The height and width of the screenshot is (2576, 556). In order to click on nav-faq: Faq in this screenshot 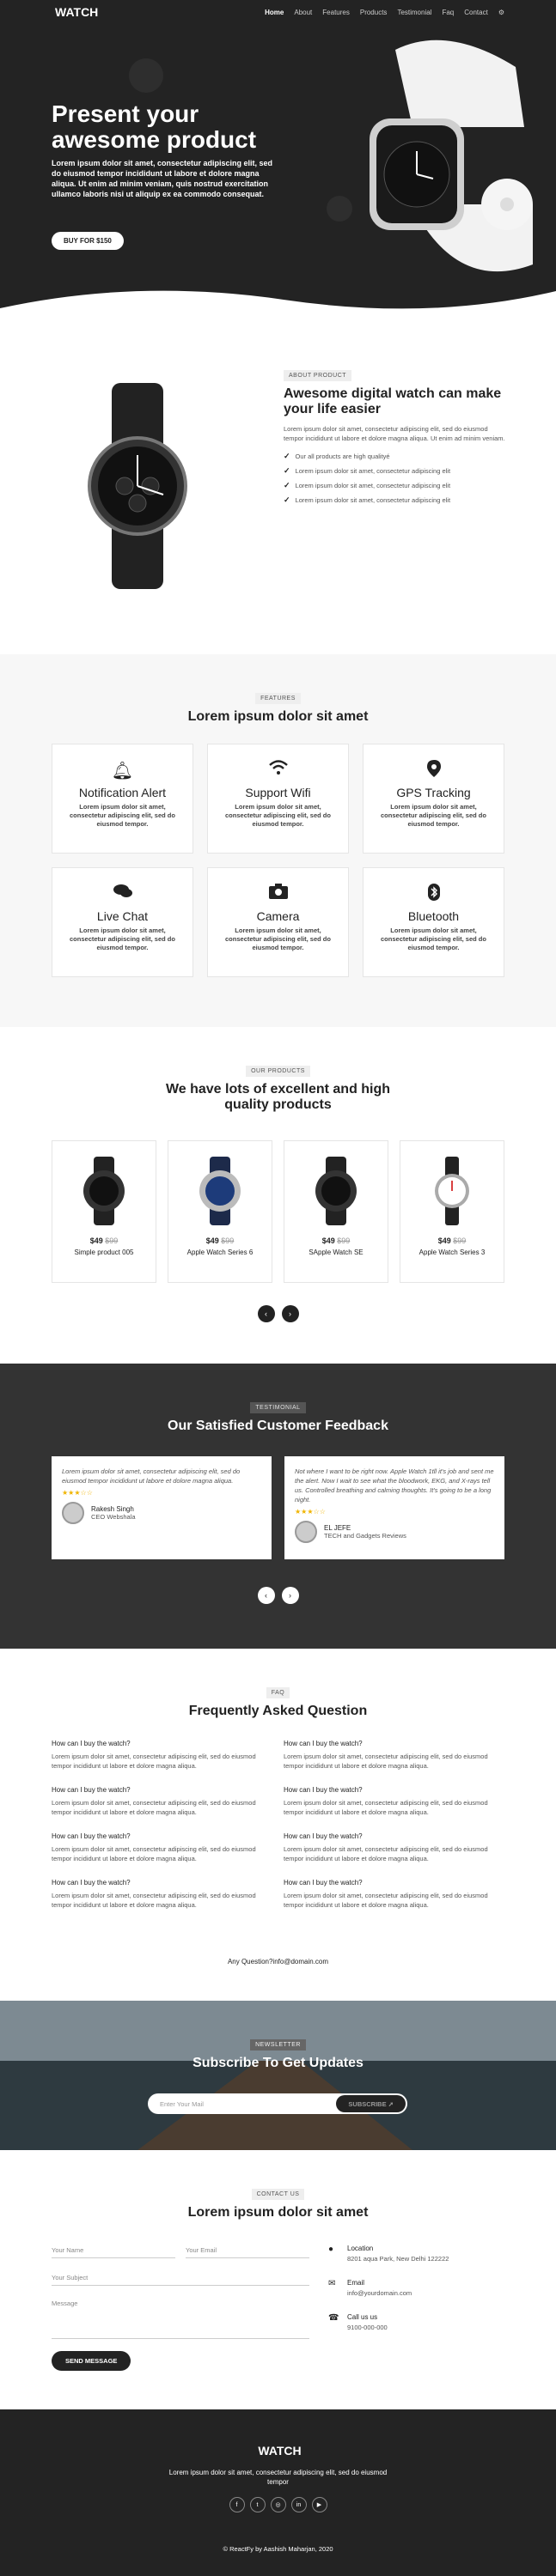, I will do `click(448, 13)`.